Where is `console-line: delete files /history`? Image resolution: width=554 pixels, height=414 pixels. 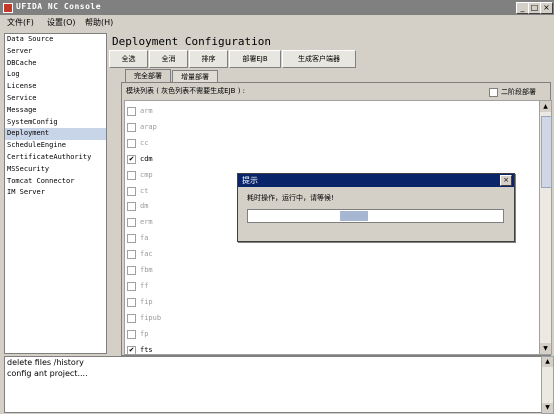
console-line: delete files /history is located at coordinates (45, 362).